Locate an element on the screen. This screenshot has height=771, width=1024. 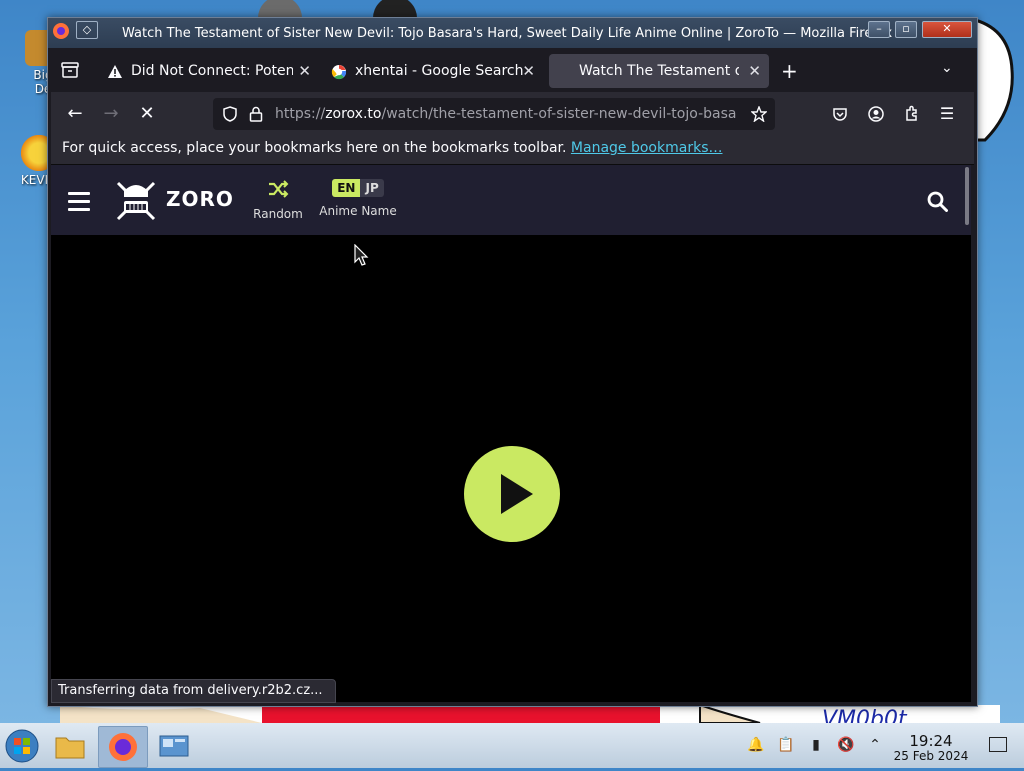
notification-bell-icon: 🔔 is located at coordinates (756, 746).